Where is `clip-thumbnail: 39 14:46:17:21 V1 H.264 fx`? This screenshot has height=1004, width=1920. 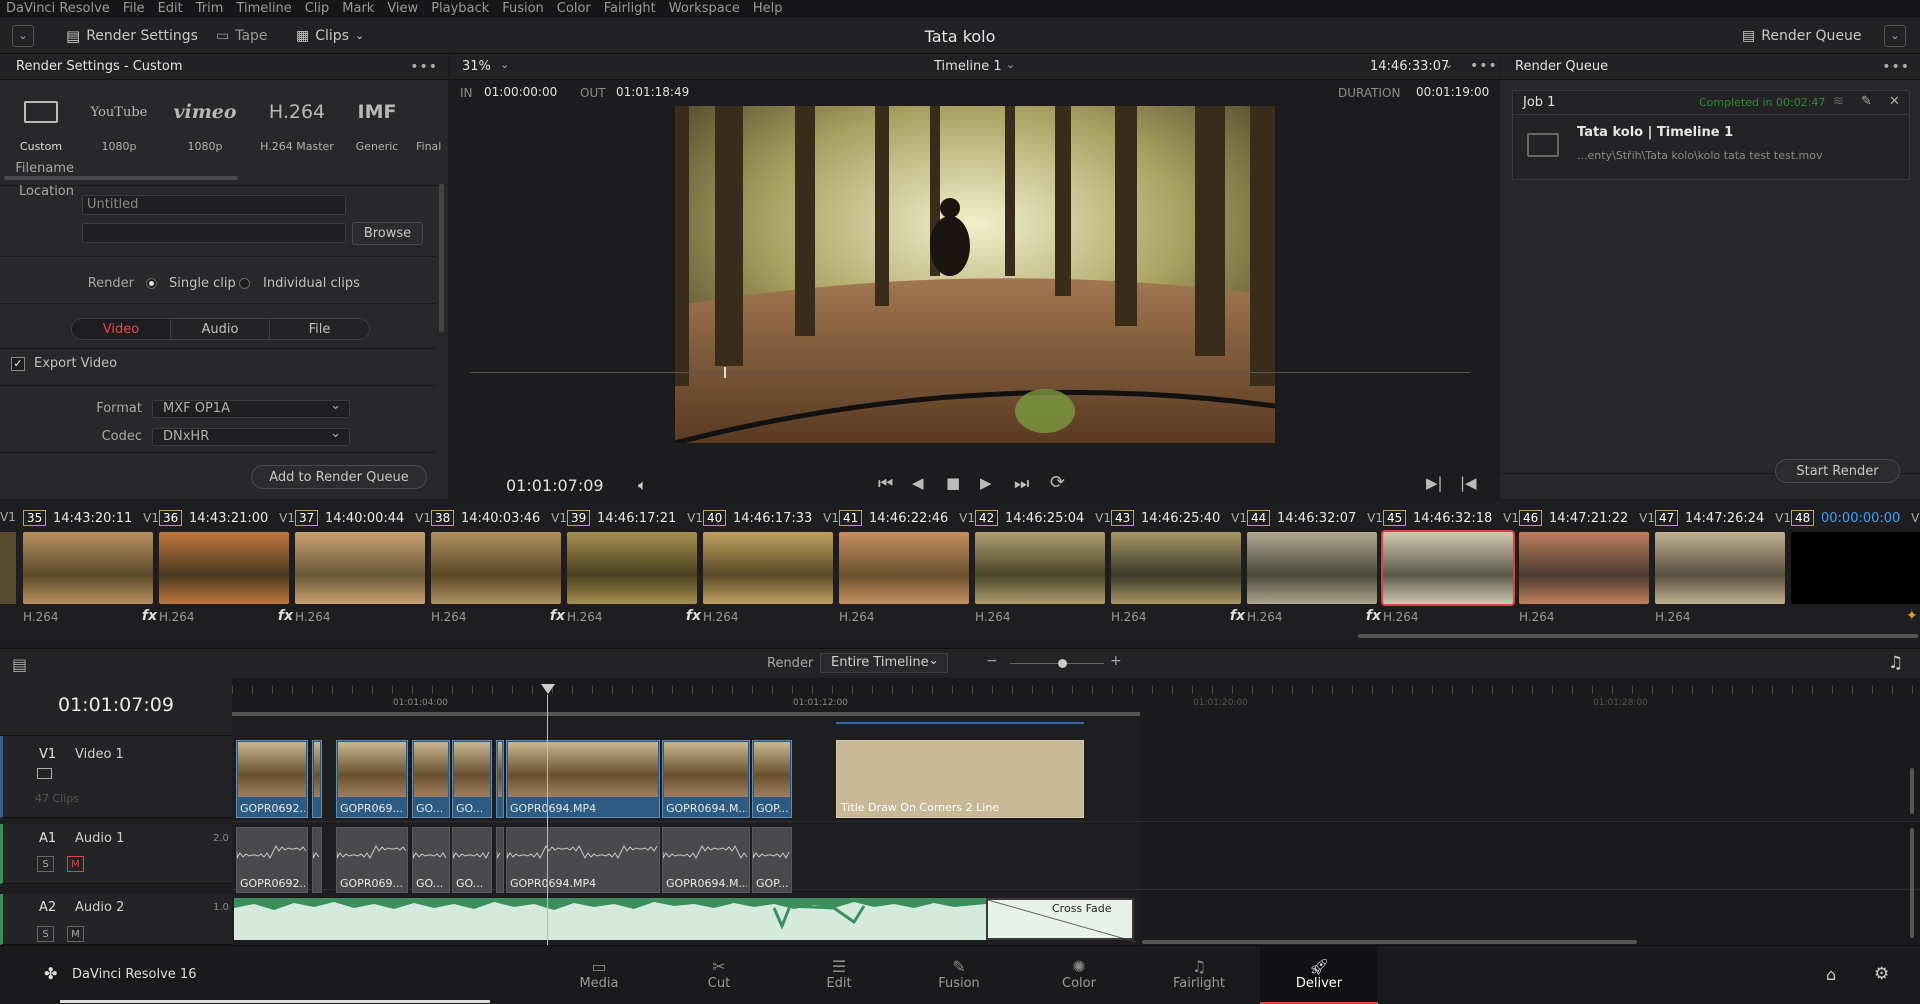 clip-thumbnail: 39 14:46:17:21 V1 H.264 fx is located at coordinates (635, 569).